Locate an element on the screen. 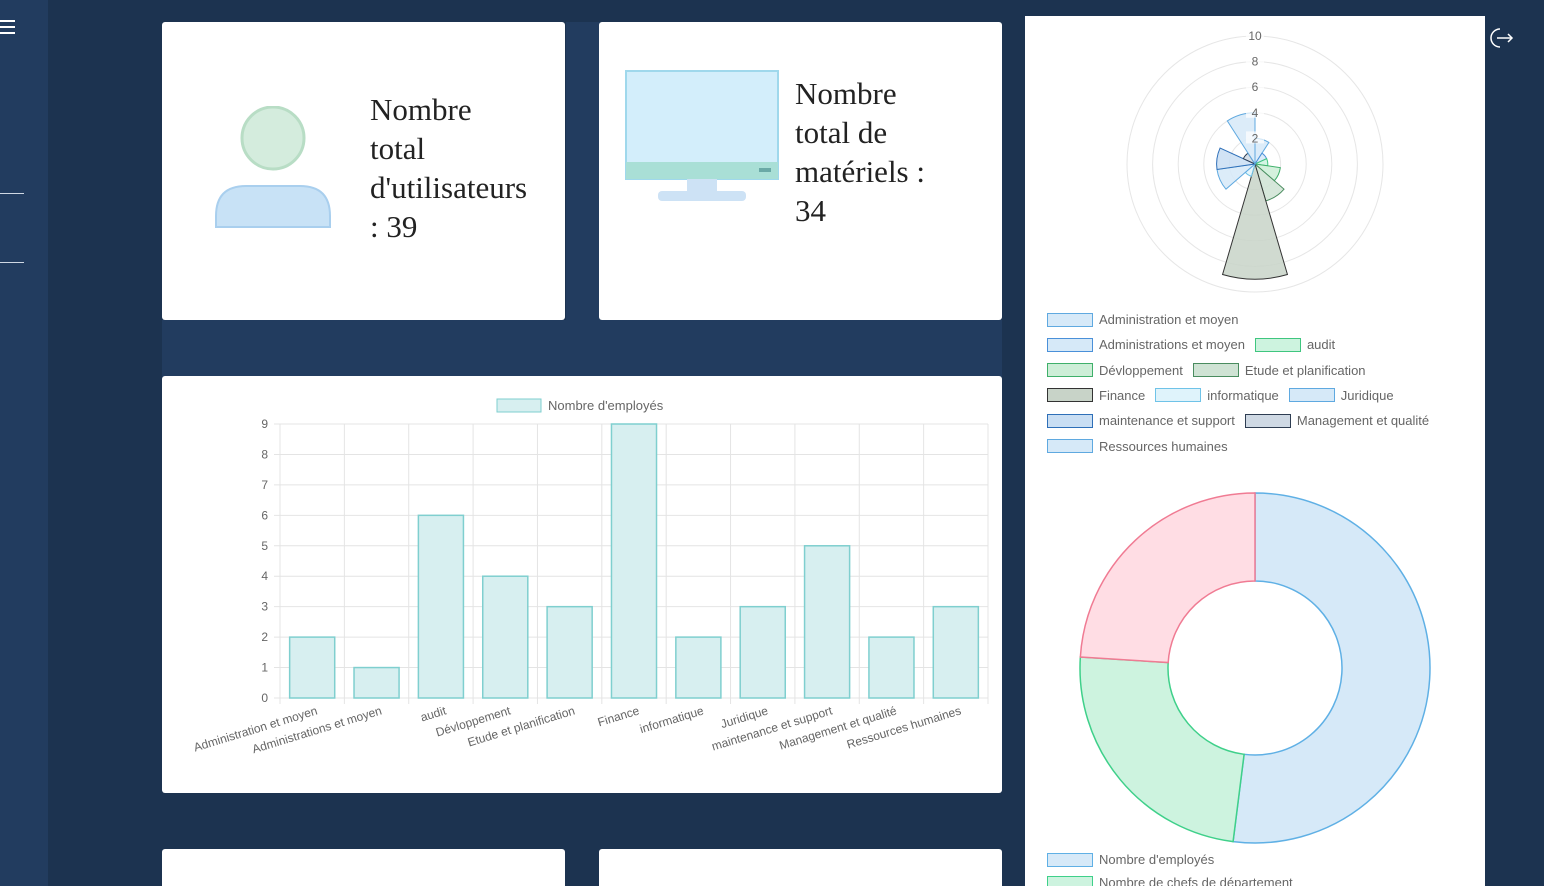 Image resolution: width=1544 pixels, height=886 pixels. legend-label: Etude et planification is located at coordinates (1305, 370).